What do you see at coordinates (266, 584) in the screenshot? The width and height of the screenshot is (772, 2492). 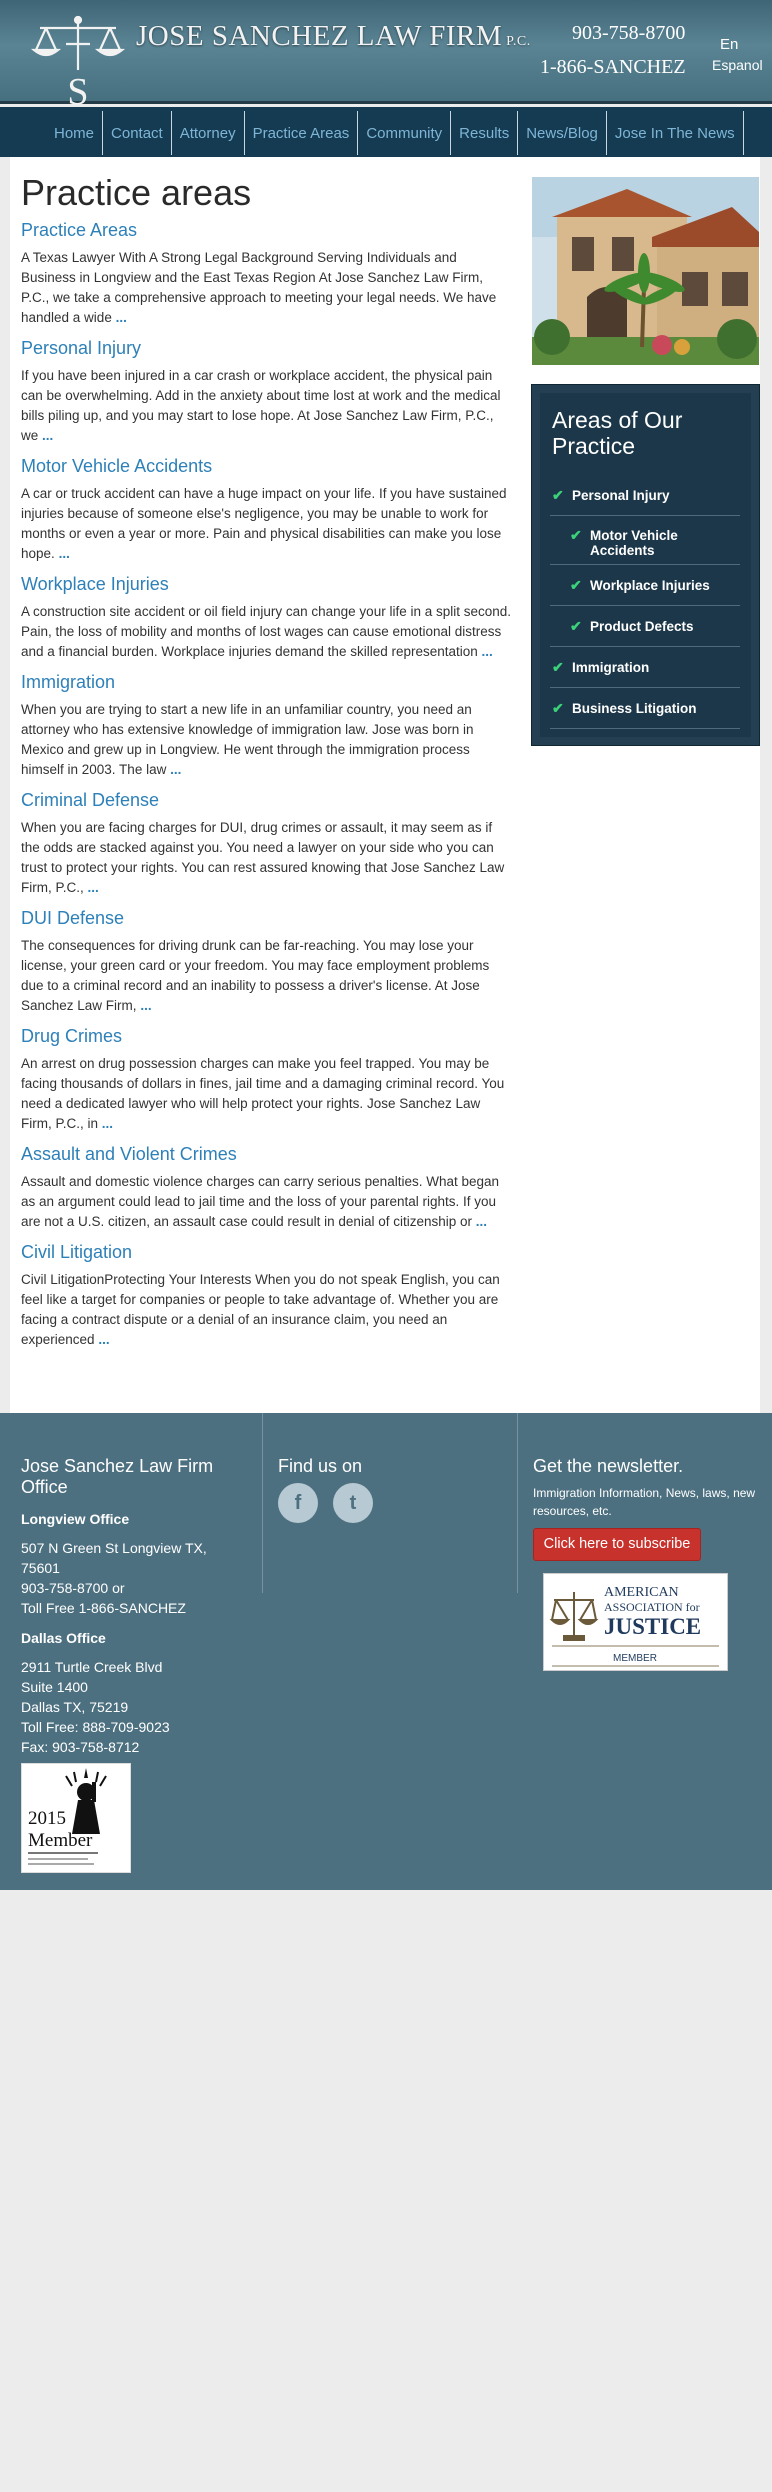 I see `practice-section-title: Workplace Injuries` at bounding box center [266, 584].